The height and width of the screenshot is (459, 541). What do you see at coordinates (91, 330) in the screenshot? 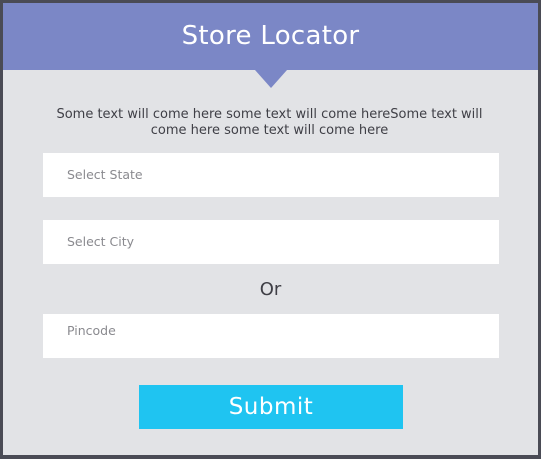
I see `pincode-placeholder: Pincode` at bounding box center [91, 330].